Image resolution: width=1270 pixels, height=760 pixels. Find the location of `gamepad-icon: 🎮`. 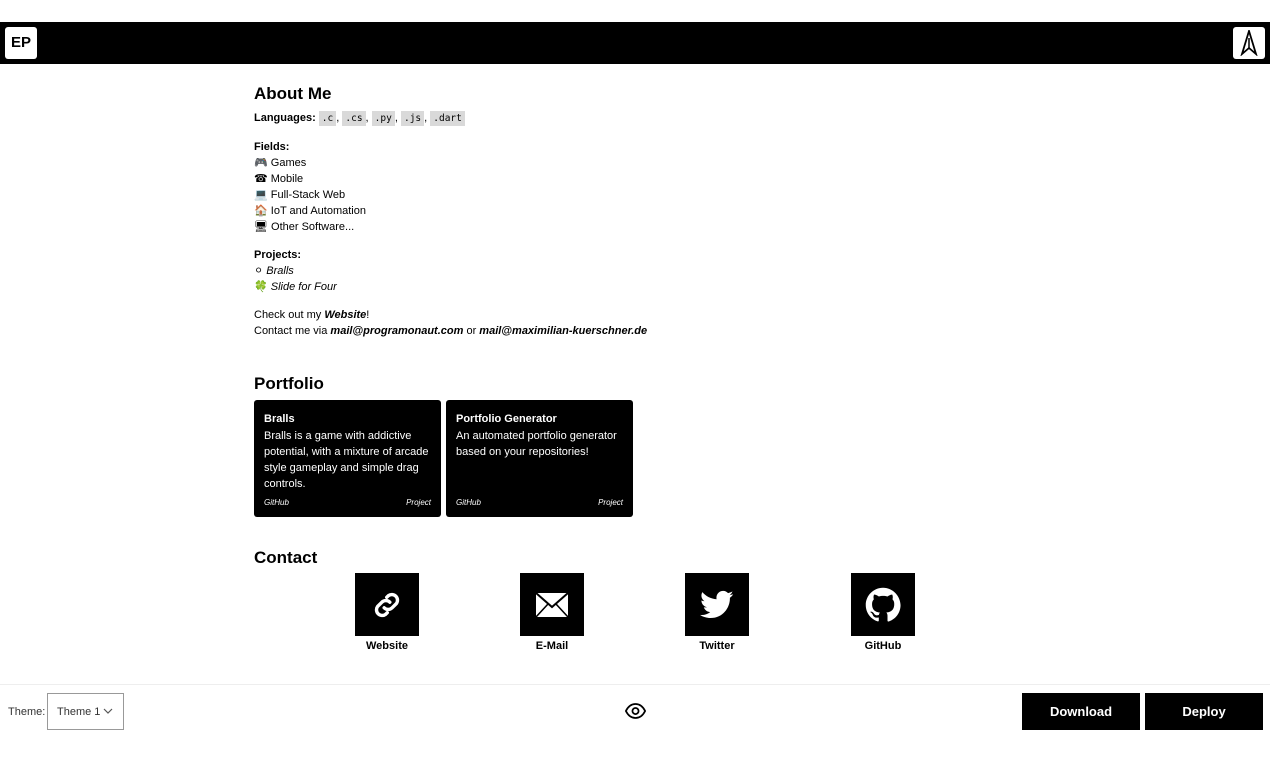

gamepad-icon: 🎮 is located at coordinates (261, 163).